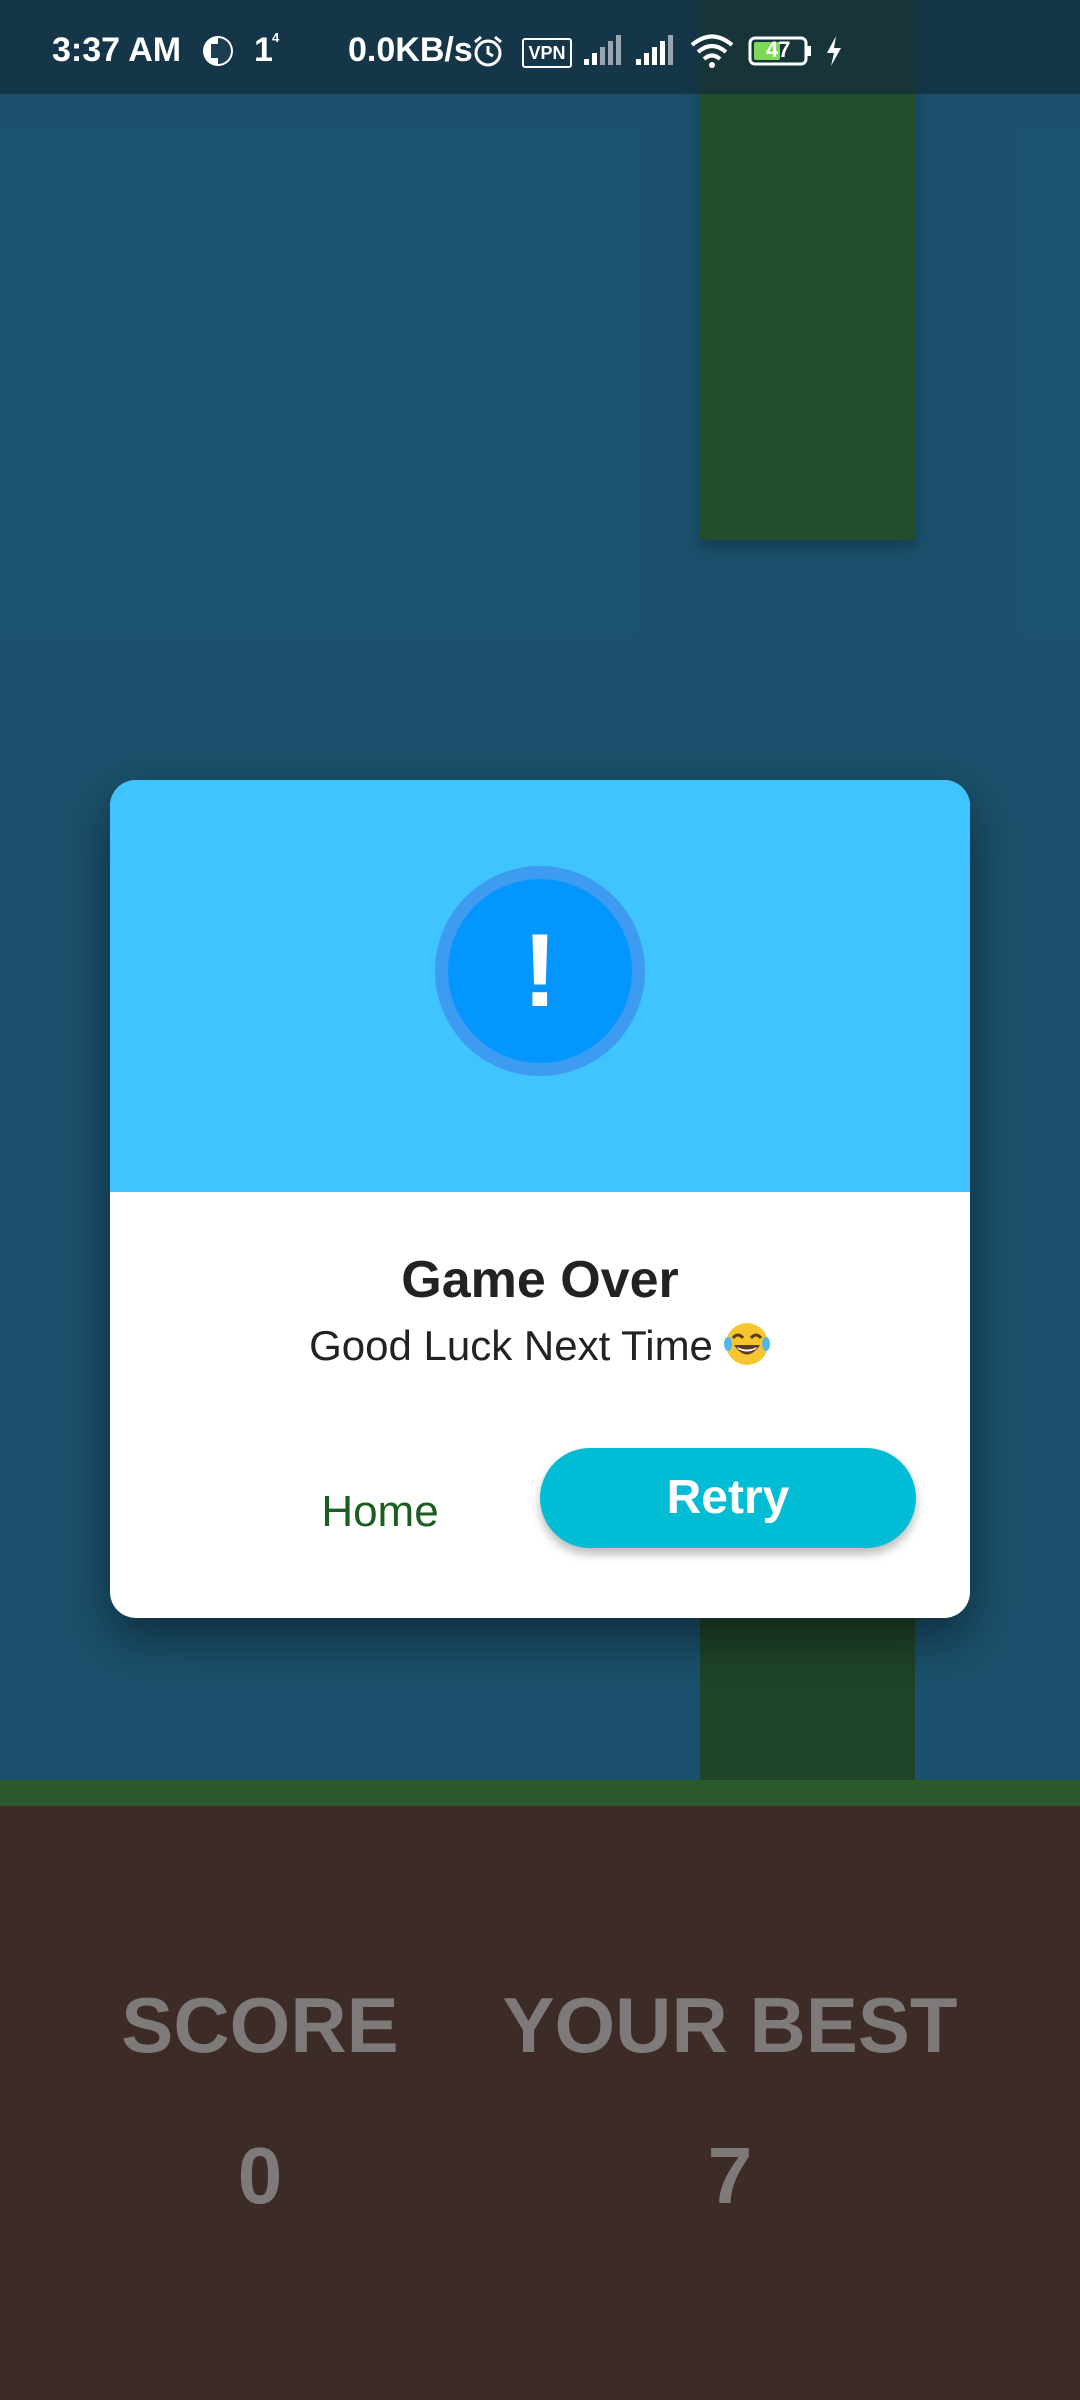  I want to click on charging-icon, so click(834, 51).